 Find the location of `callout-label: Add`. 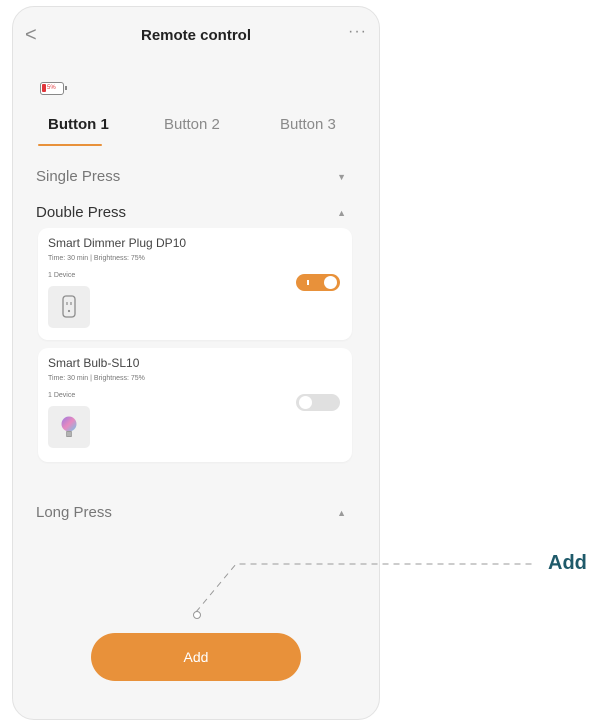

callout-label: Add is located at coordinates (567, 563).